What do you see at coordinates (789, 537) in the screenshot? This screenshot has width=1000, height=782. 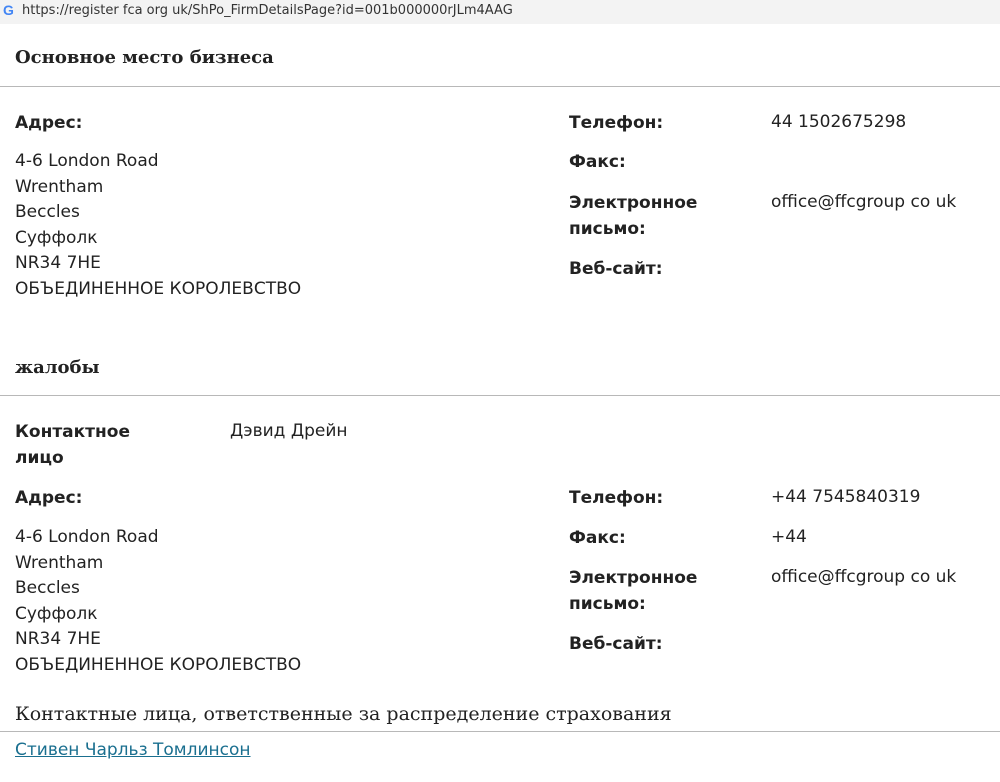 I see `fax-value: +44` at bounding box center [789, 537].